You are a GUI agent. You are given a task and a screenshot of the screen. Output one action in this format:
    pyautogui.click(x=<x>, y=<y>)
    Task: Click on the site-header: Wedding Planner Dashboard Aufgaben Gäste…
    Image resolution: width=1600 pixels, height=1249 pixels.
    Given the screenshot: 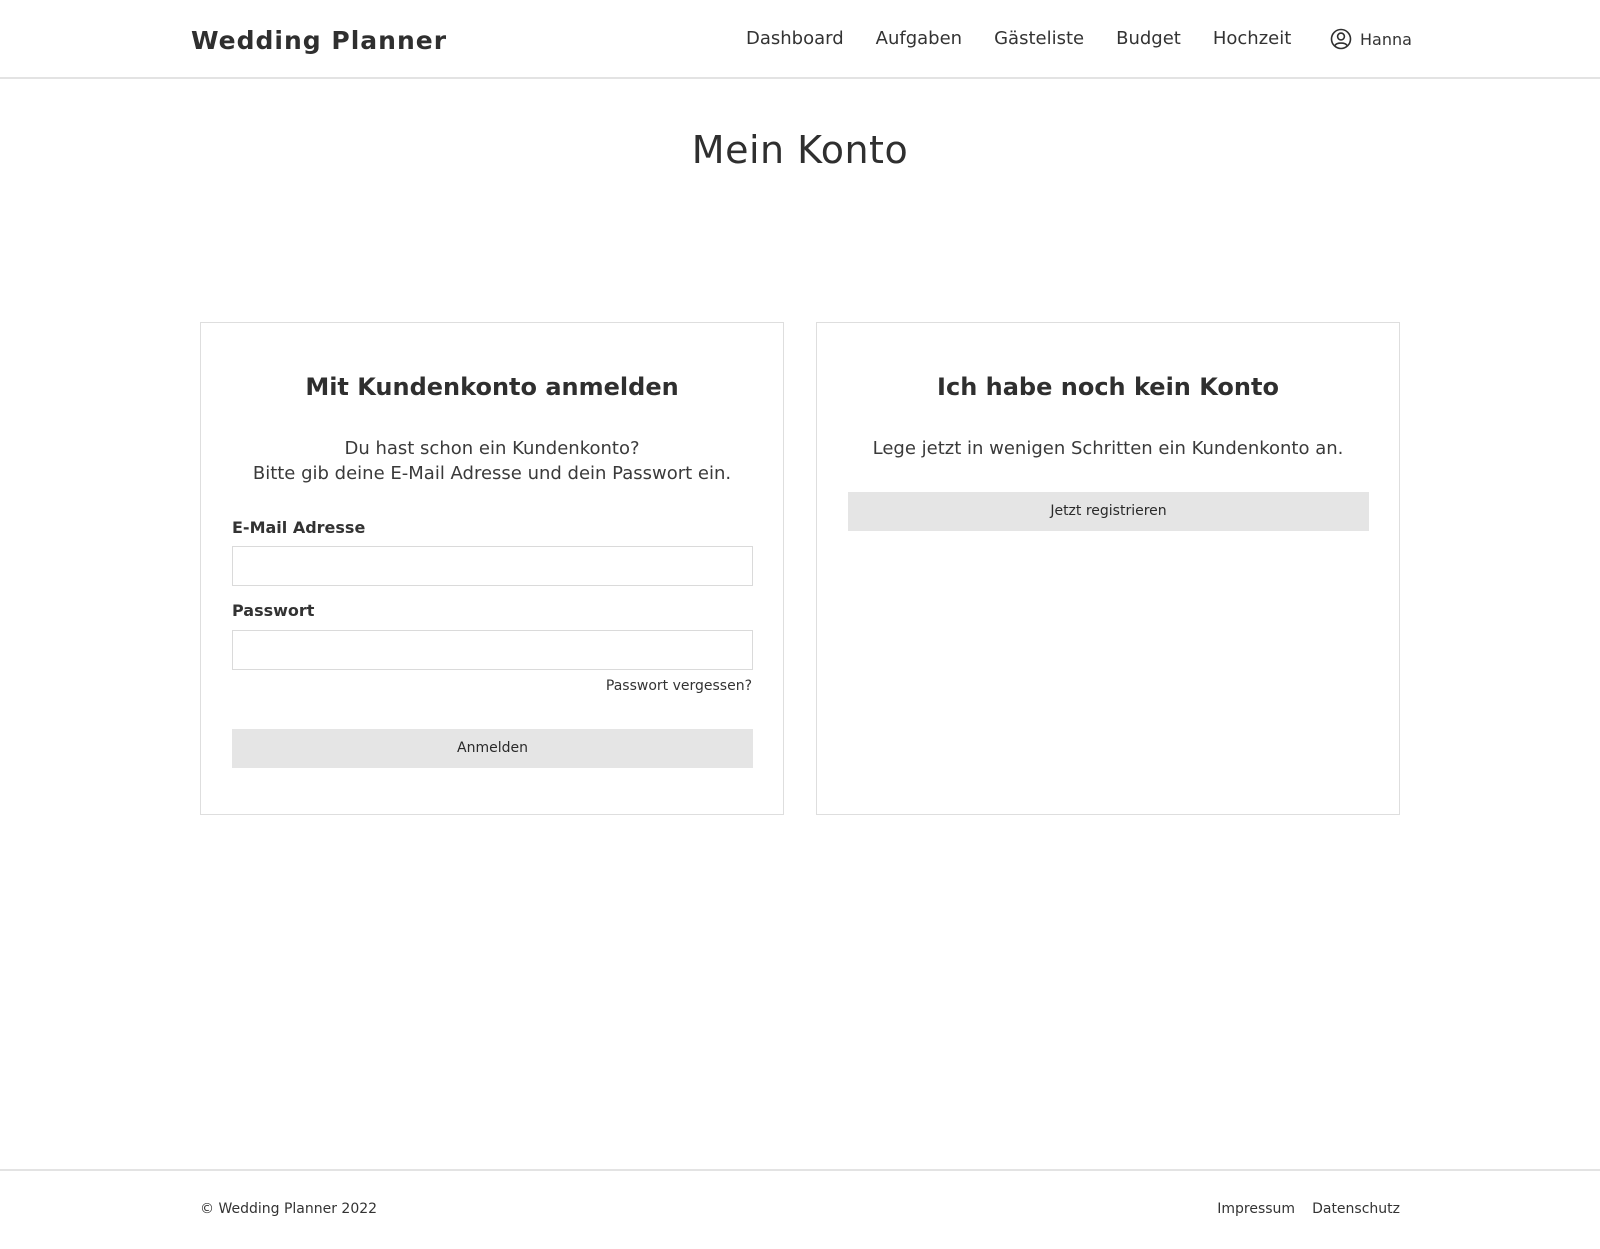 What is the action you would take?
    pyautogui.click(x=800, y=39)
    